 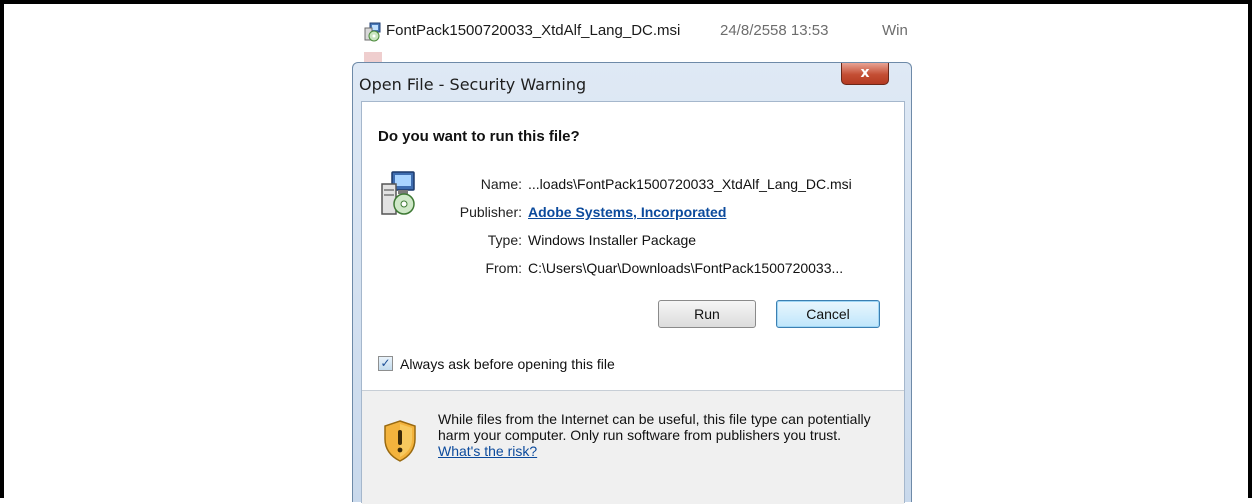 I want to click on file-name: FontPack1500720033_XtdAlf_Lang_DC.msi, so click(x=533, y=30).